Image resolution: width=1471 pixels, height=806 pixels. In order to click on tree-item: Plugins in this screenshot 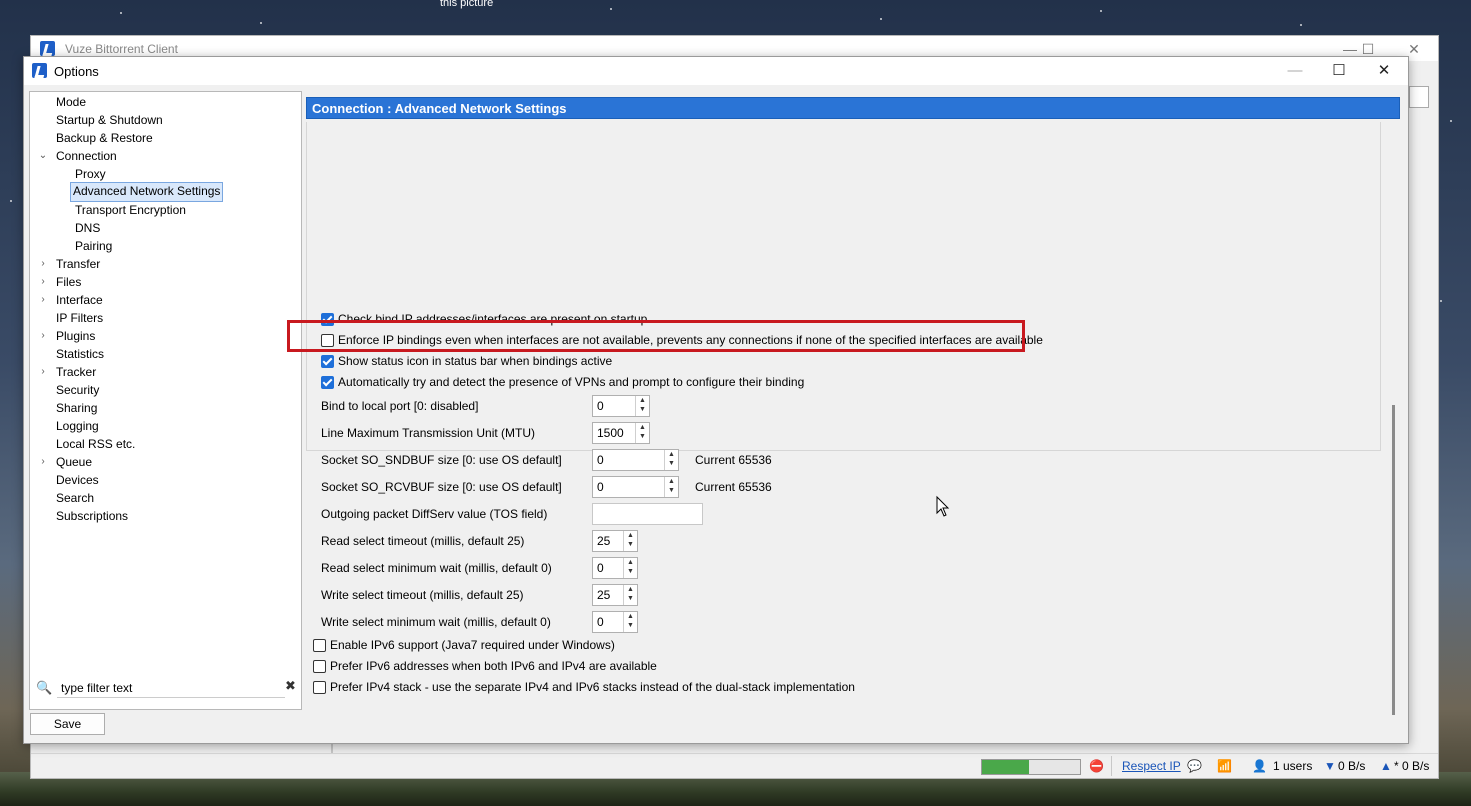, I will do `click(75, 336)`.